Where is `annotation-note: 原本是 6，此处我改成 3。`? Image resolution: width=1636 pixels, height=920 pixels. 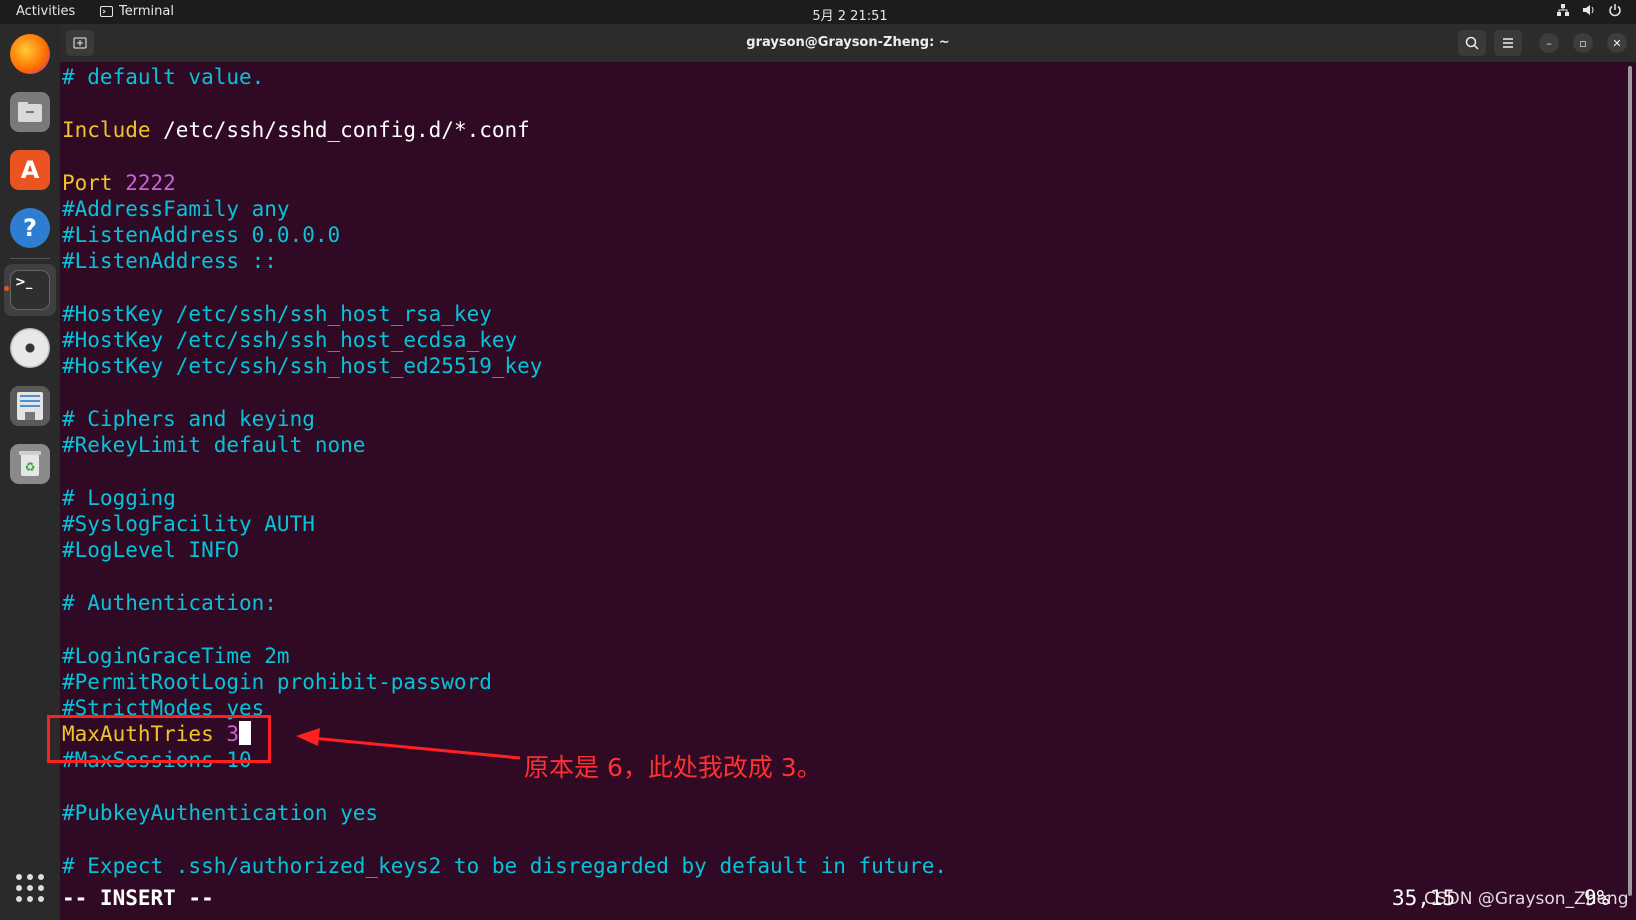
annotation-note: 原本是 6，此处我改成 3。 is located at coordinates (673, 767).